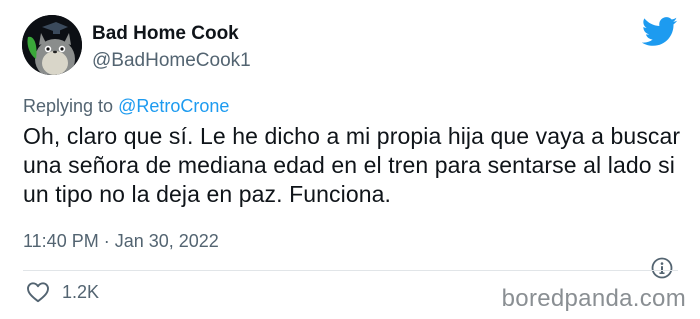 The width and height of the screenshot is (700, 319). I want to click on avatar, so click(52, 45).